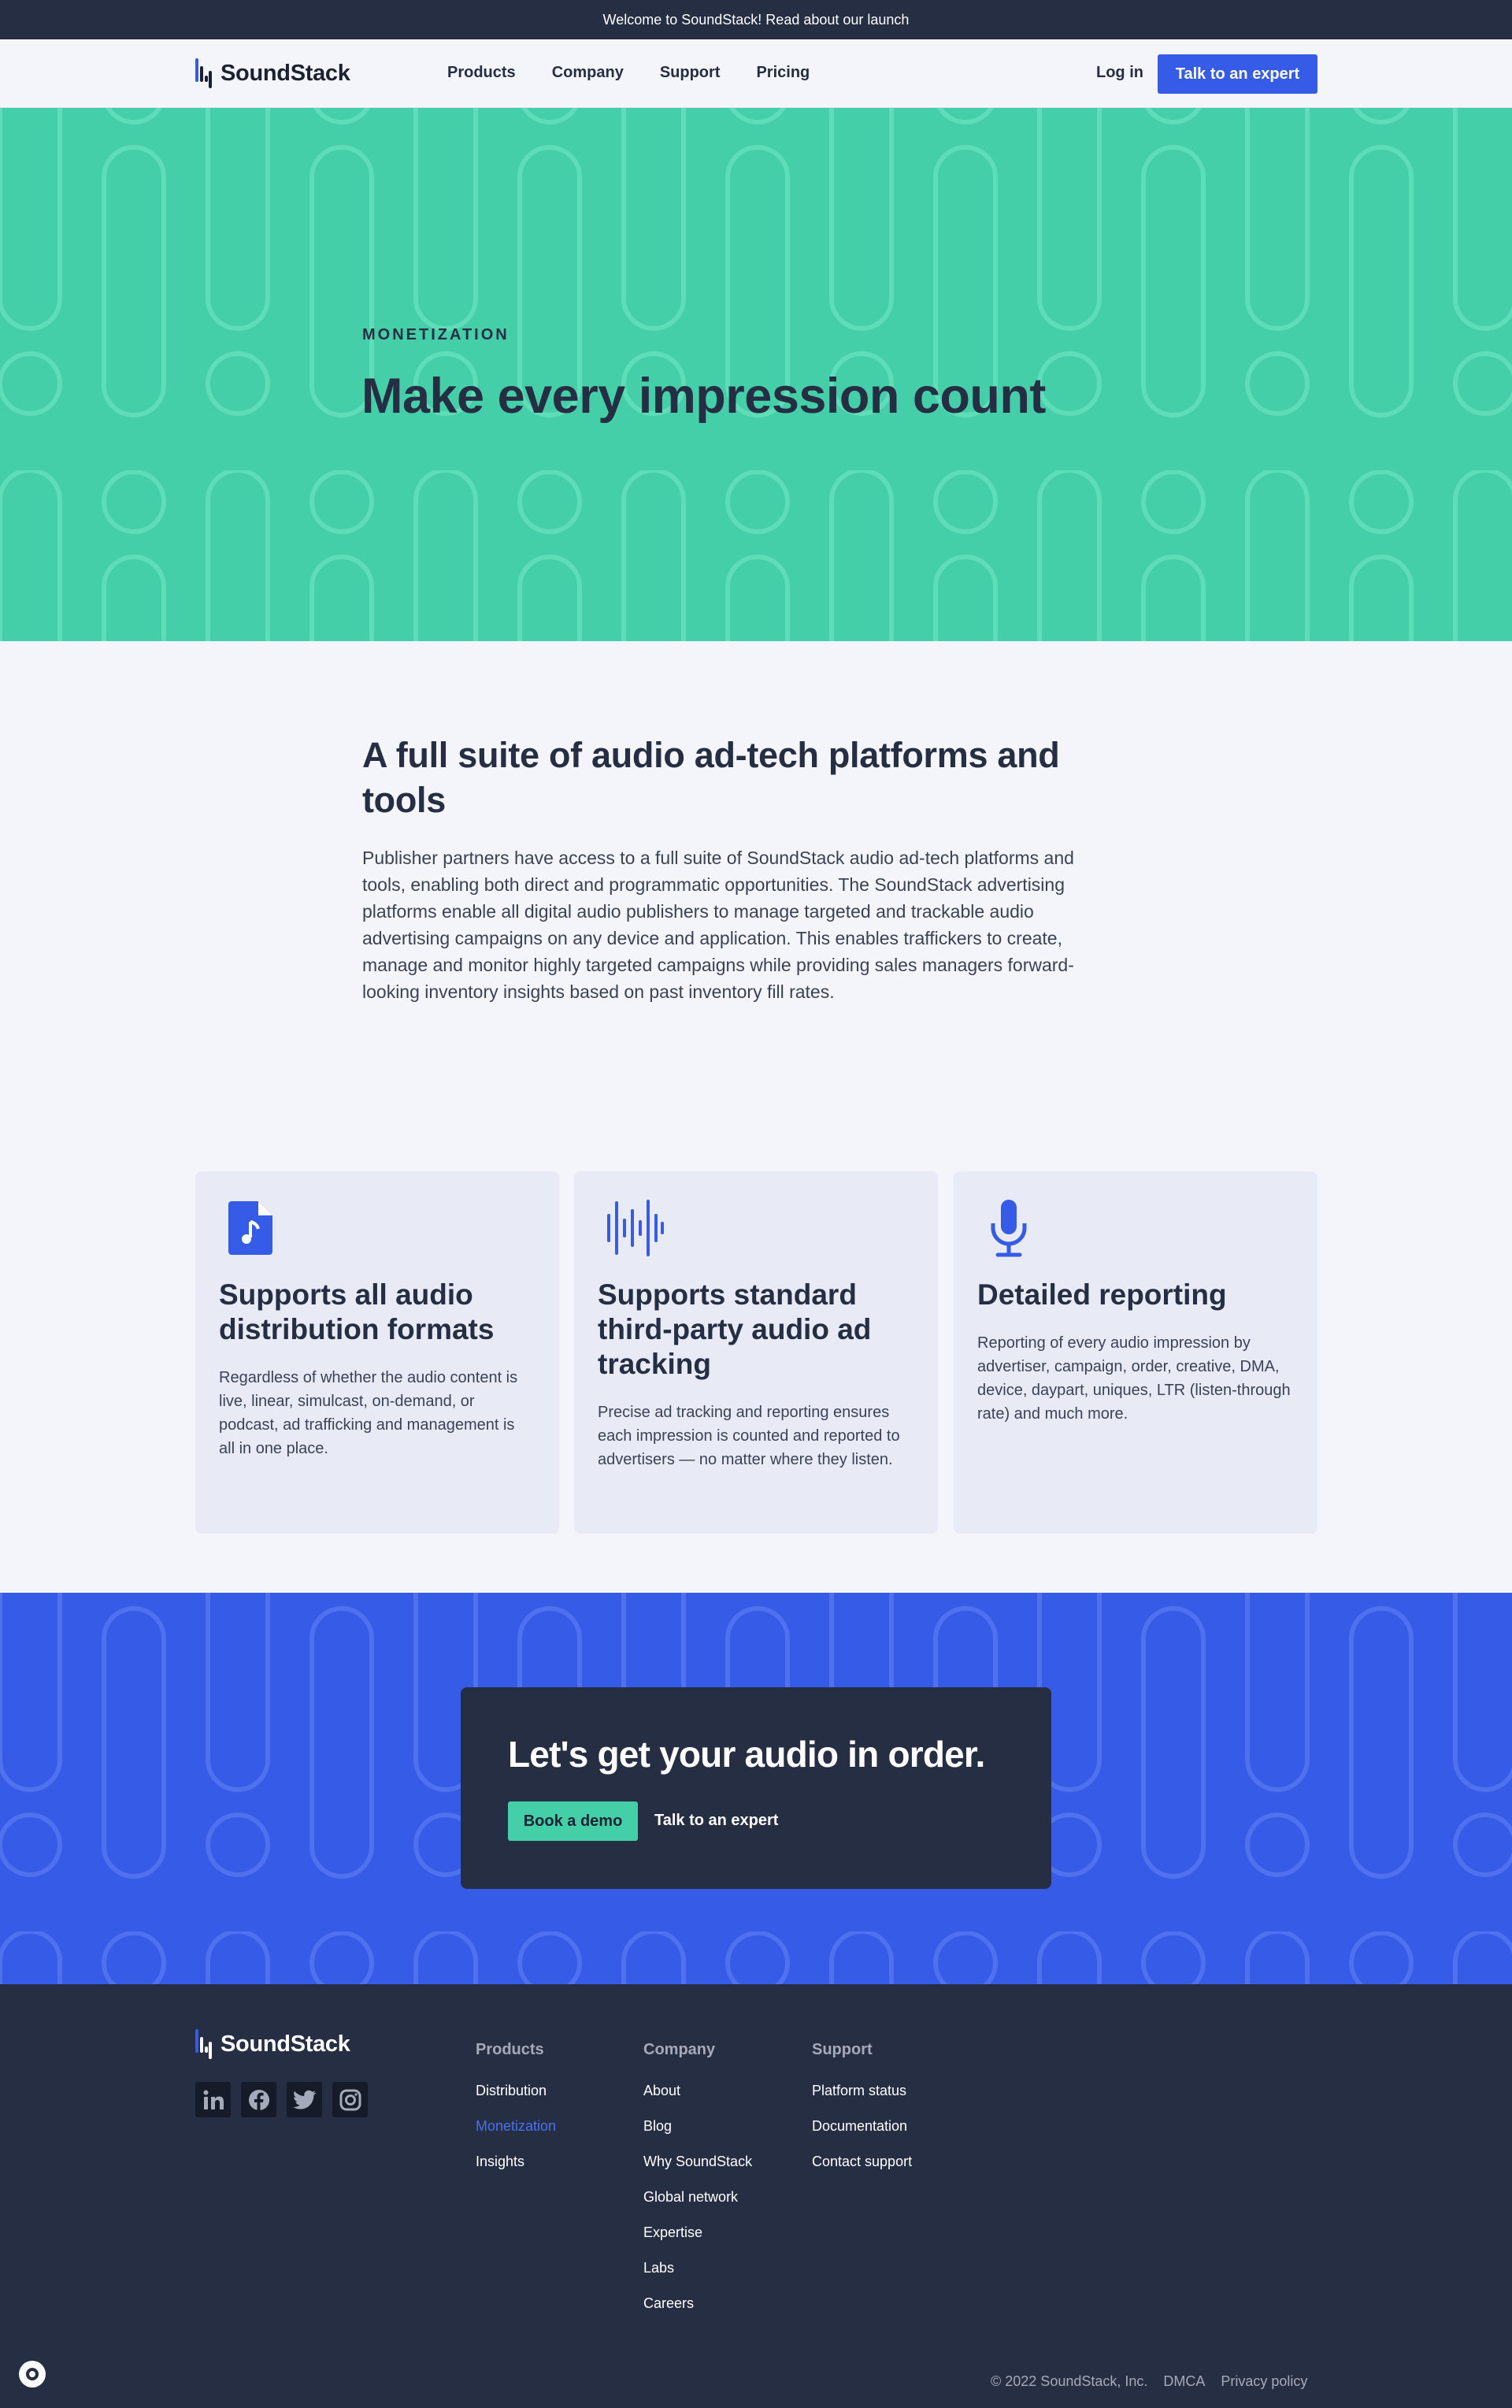  I want to click on social-links, so click(281, 2099).